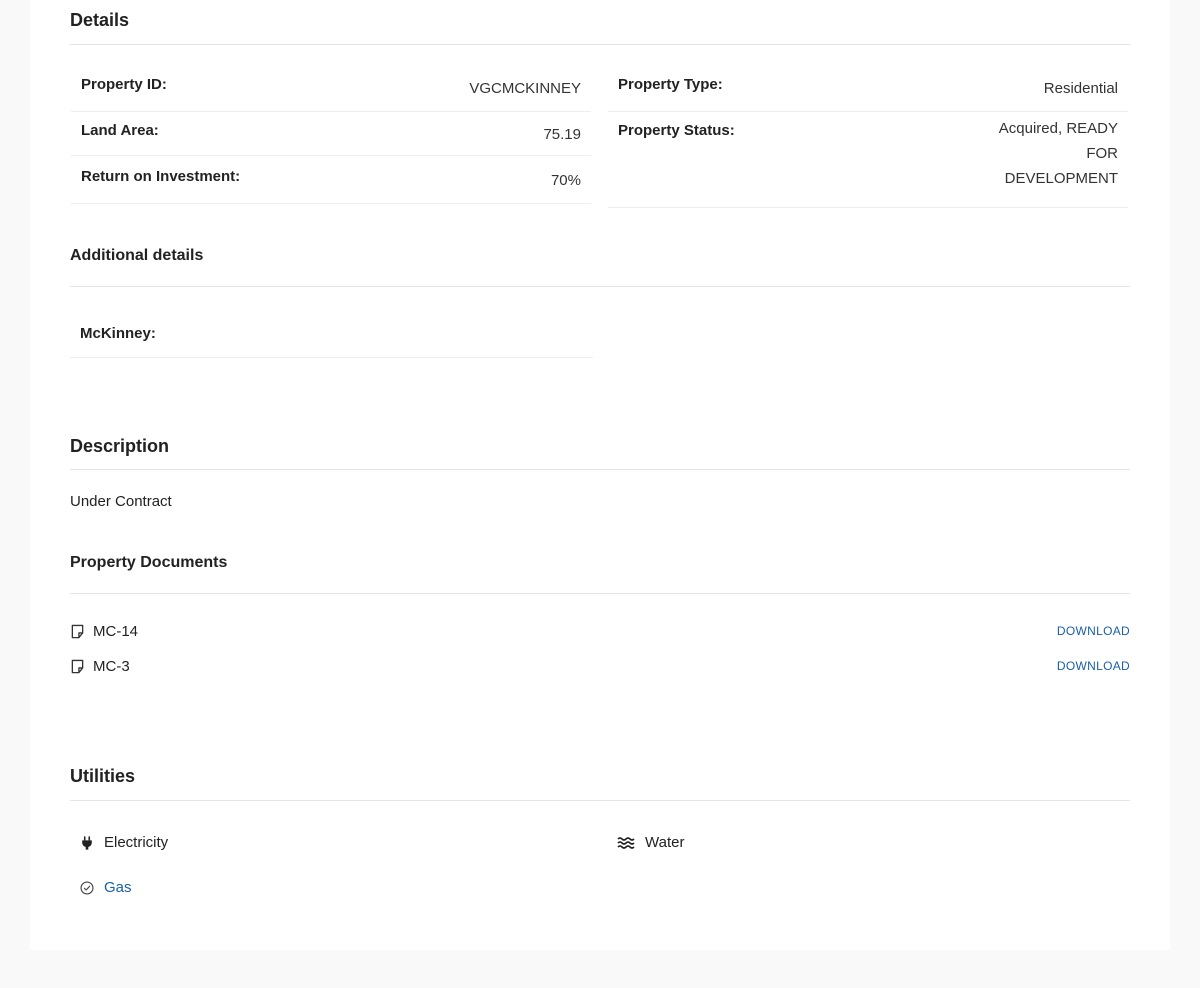  What do you see at coordinates (331, 186) in the screenshot?
I see `detail-row-roi: Return on Investment: 70%` at bounding box center [331, 186].